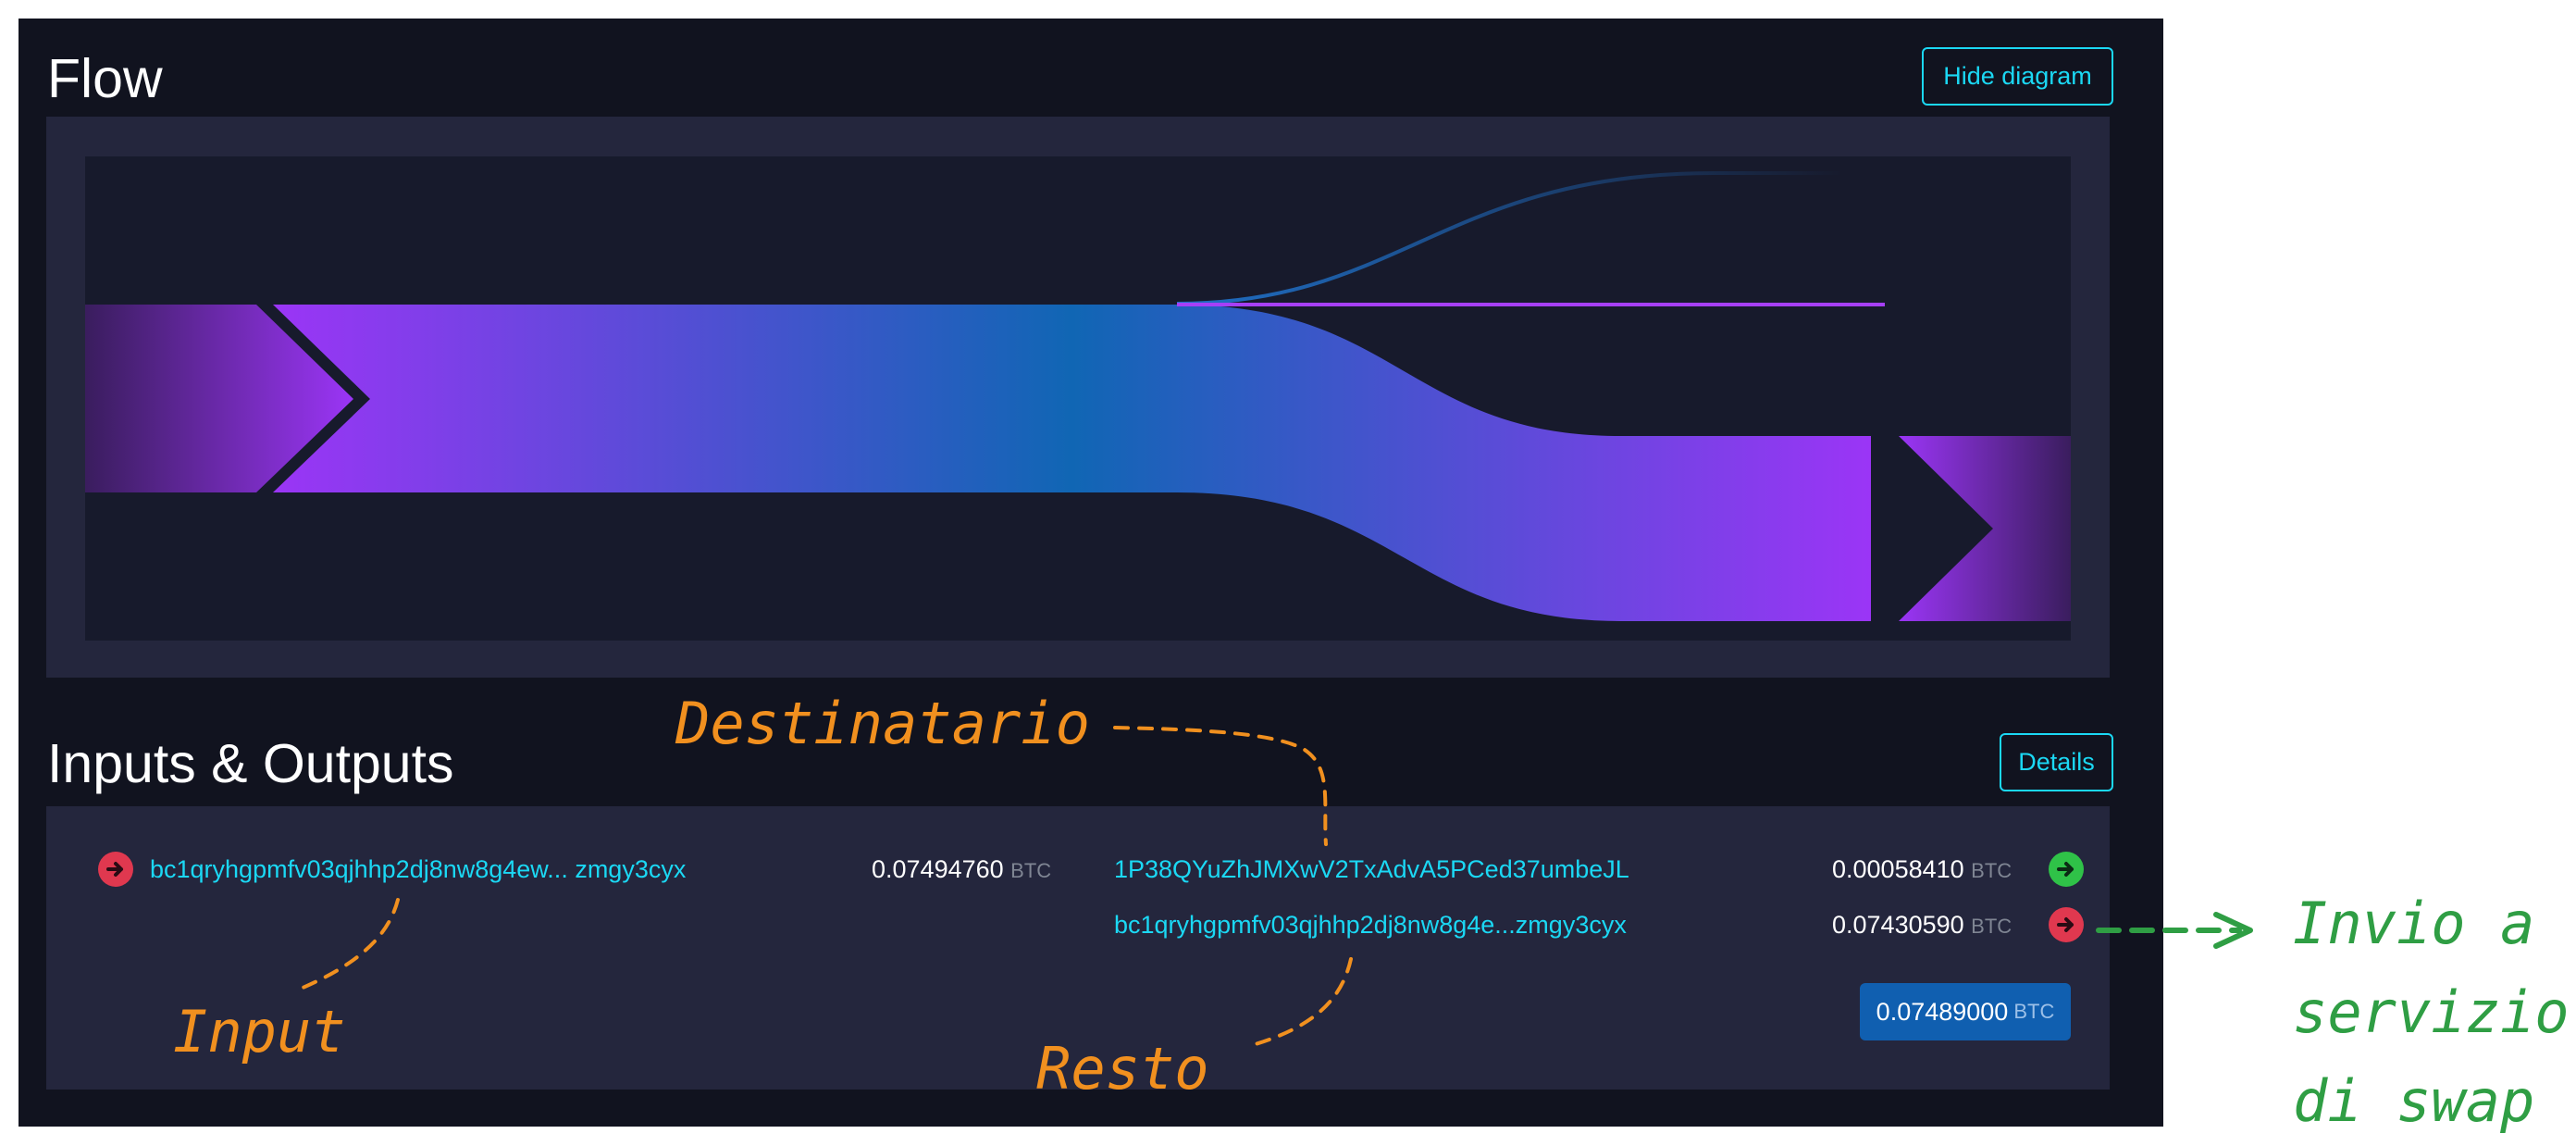 Image resolution: width=2576 pixels, height=1146 pixels. What do you see at coordinates (1221, 786) in the screenshot?
I see `destinatario-arrow` at bounding box center [1221, 786].